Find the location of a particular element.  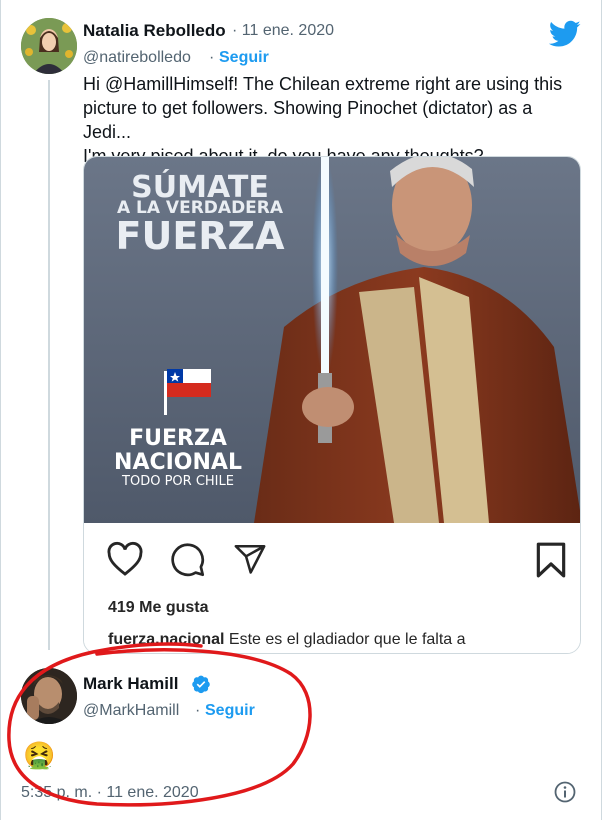

comment-icon is located at coordinates (188, 560).